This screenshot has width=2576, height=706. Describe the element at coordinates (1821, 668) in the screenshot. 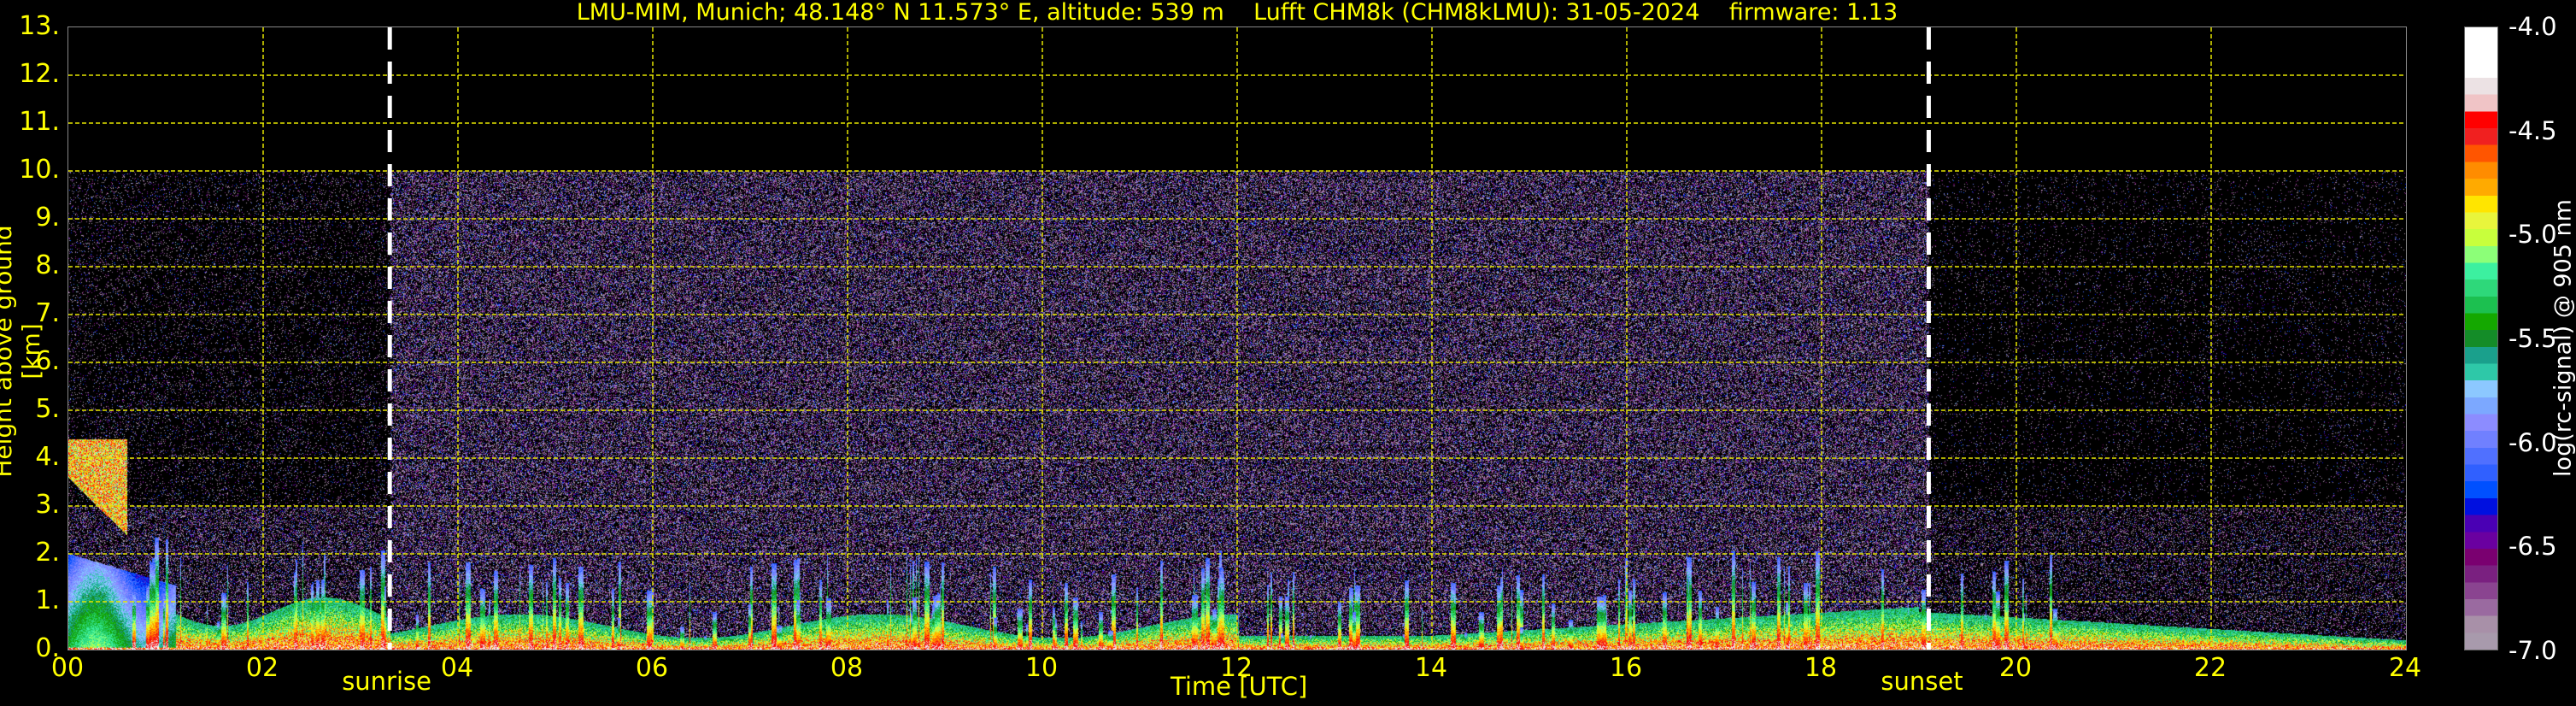

I see `x-tick-label: 18` at that location.